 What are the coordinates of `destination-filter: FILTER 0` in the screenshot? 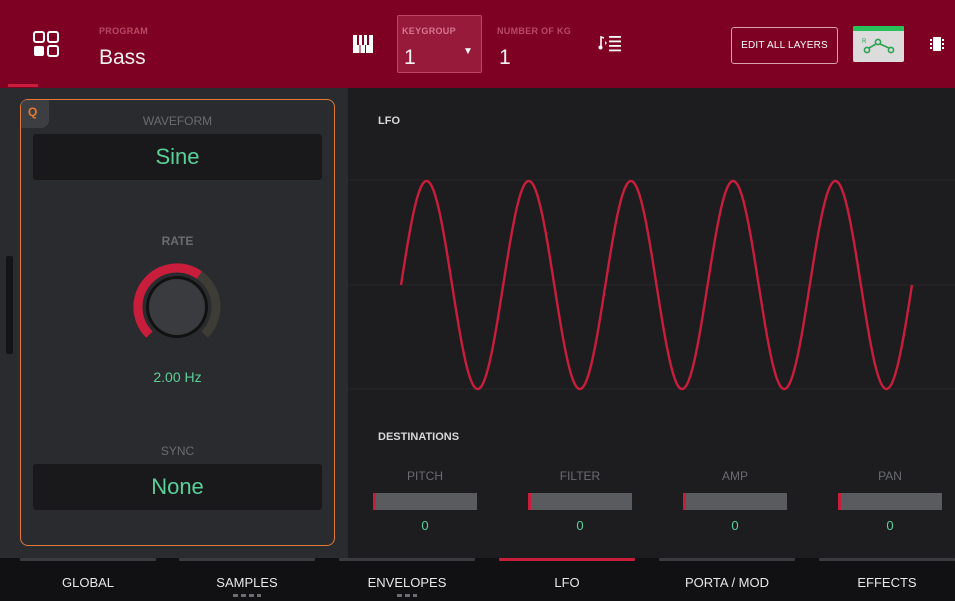 It's located at (580, 501).